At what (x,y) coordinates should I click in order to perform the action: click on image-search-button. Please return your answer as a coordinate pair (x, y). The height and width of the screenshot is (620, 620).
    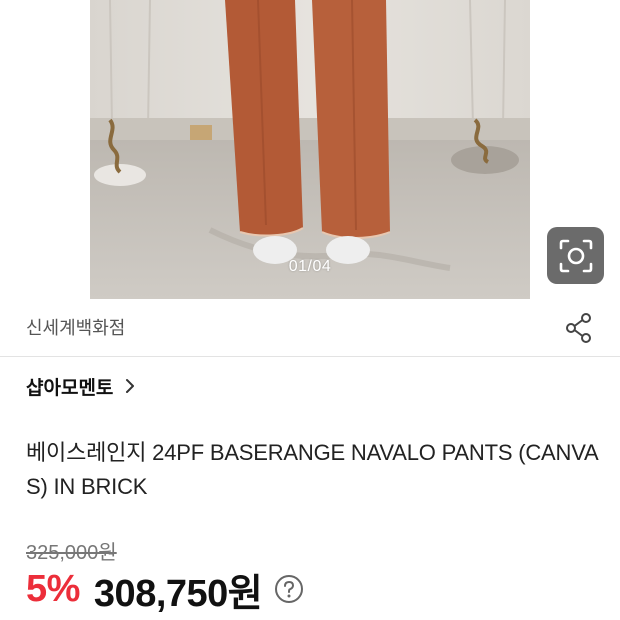
    Looking at the image, I should click on (575, 255).